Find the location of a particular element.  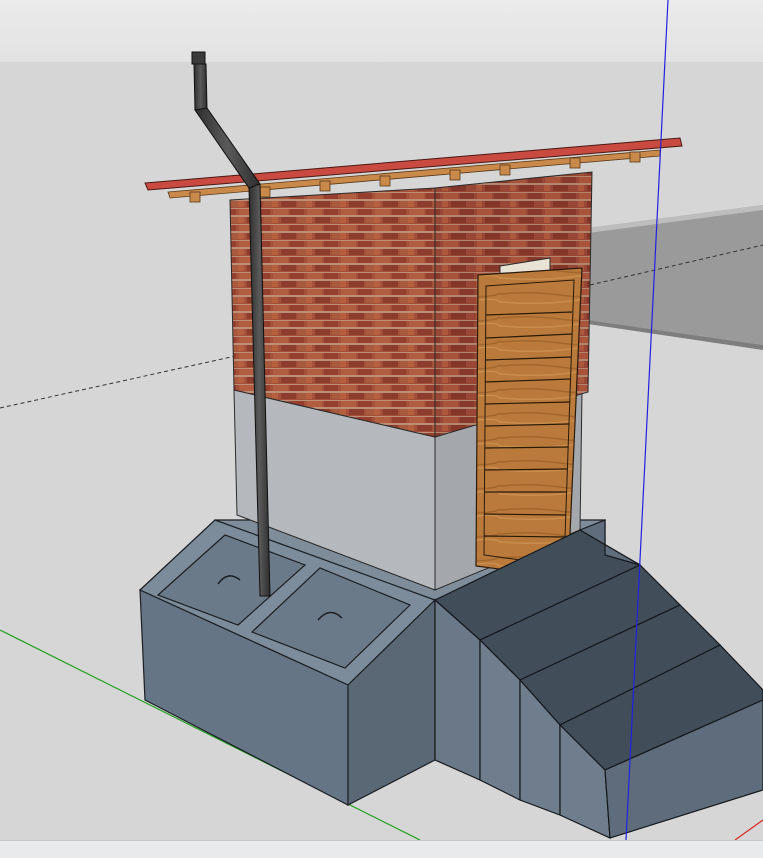

red-axis is located at coordinates (748, 829).